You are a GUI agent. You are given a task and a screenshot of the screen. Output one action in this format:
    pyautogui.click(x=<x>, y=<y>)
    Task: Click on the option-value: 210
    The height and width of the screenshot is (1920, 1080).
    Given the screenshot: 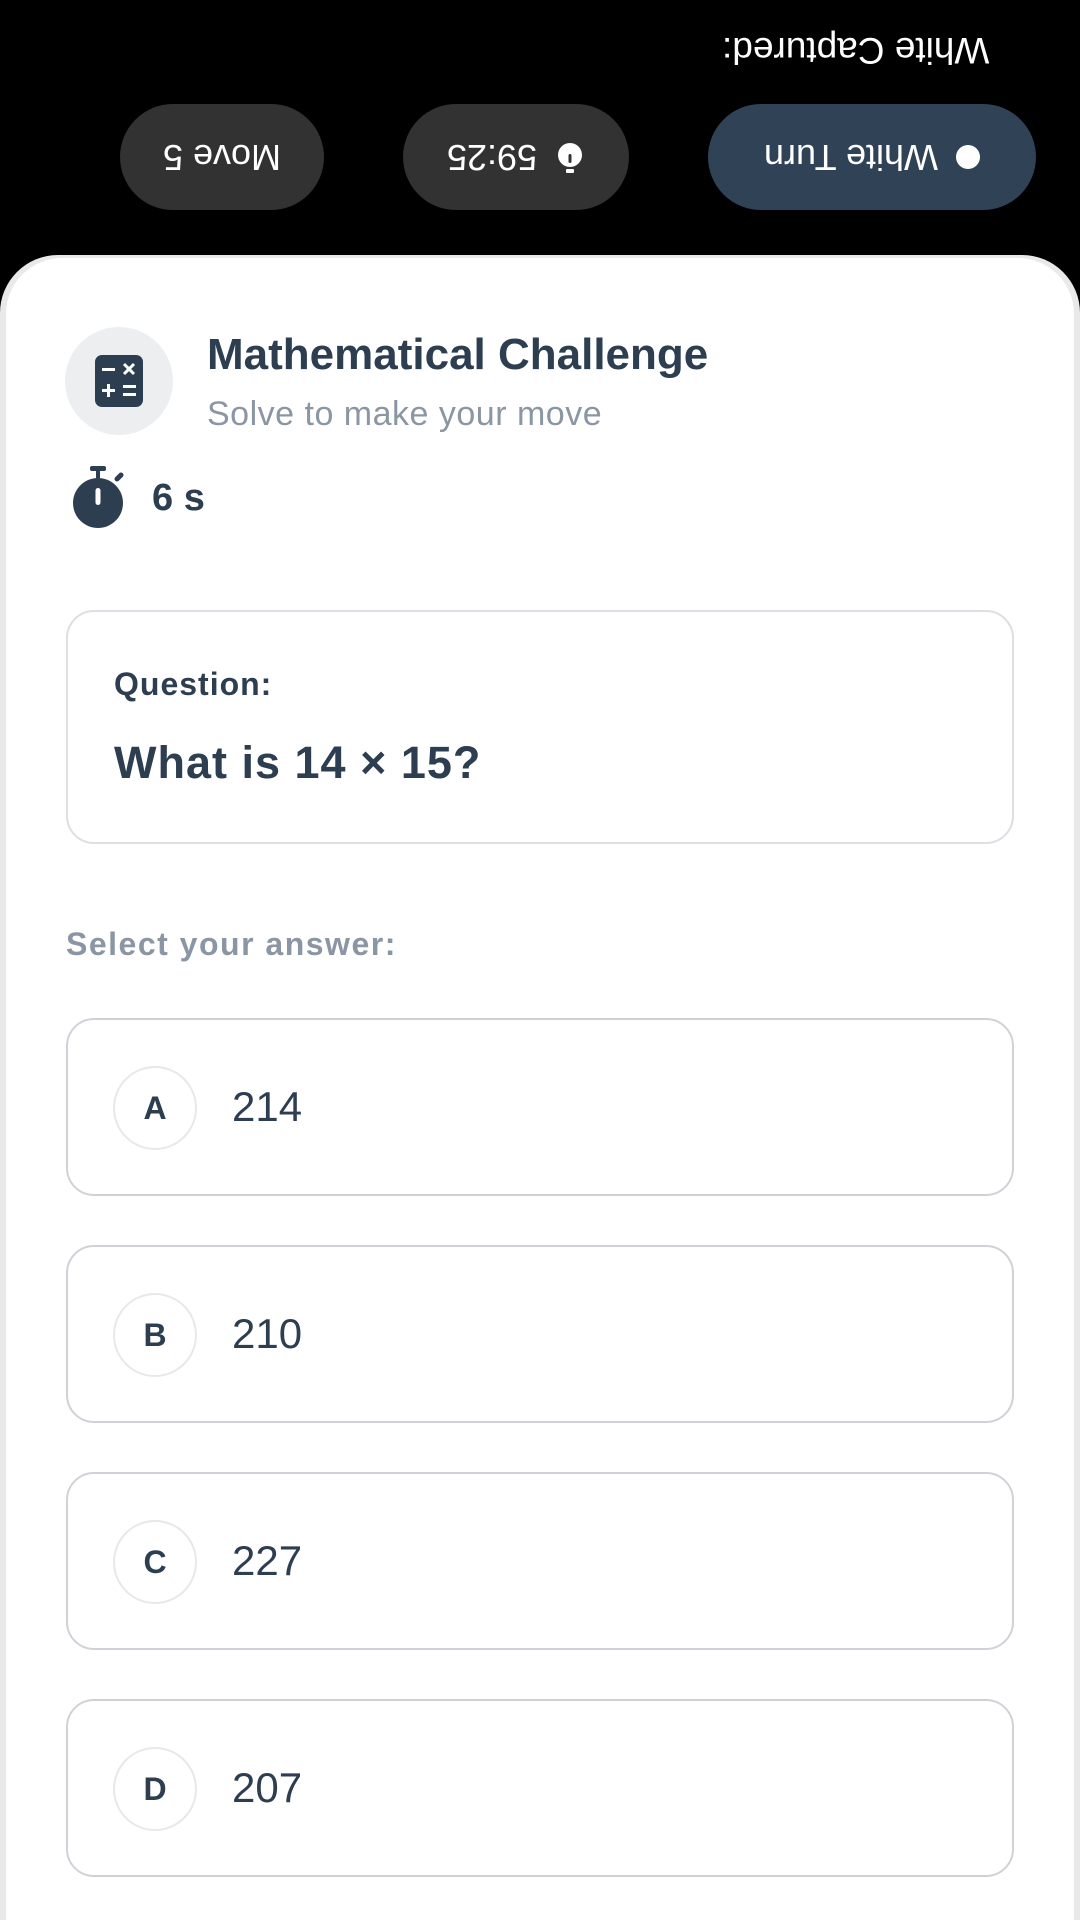 What is the action you would take?
    pyautogui.click(x=267, y=1333)
    